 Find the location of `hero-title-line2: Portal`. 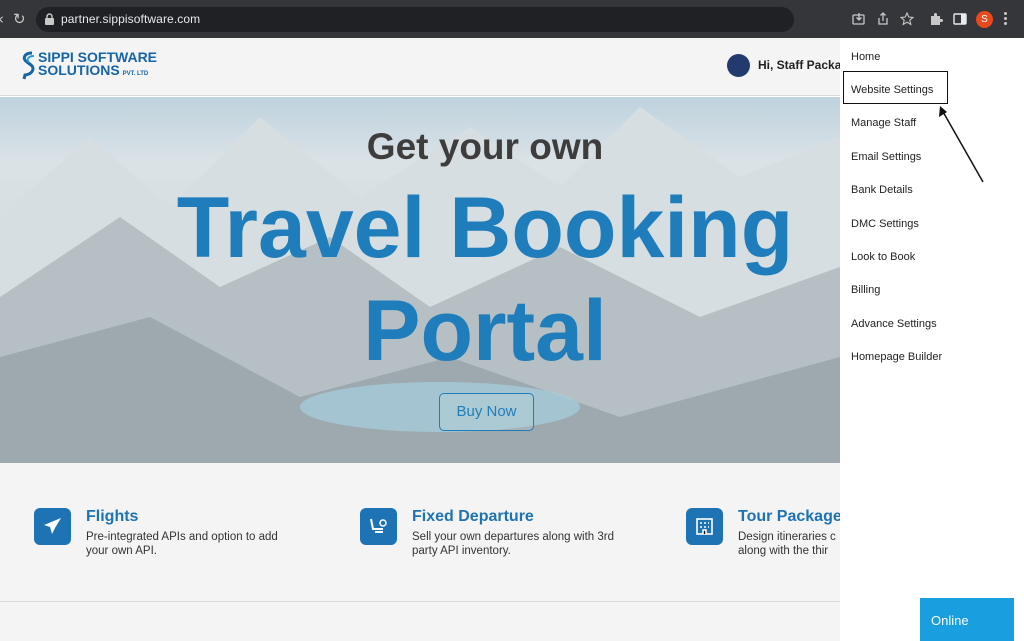

hero-title-line2: Portal is located at coordinates (485, 331).